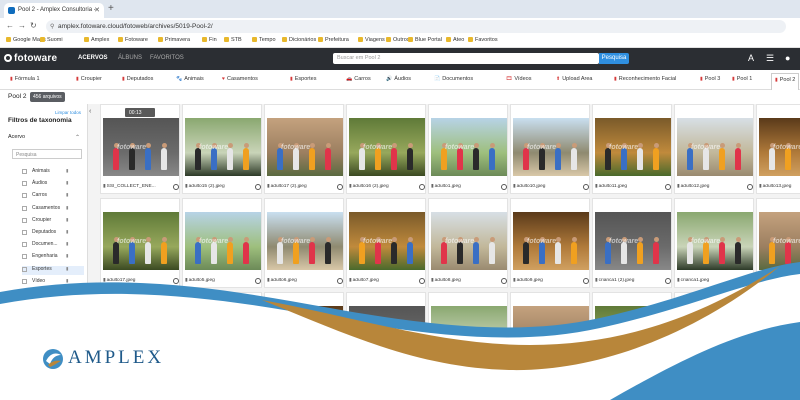 Image resolution: width=800 pixels, height=400 pixels. I want to click on amplex-brand-text: AMPLEX, so click(116, 357).